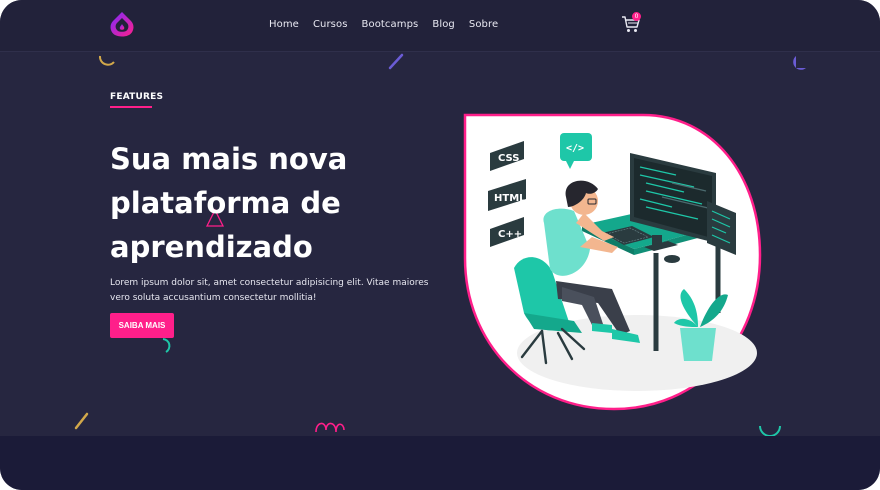  What do you see at coordinates (131, 107) in the screenshot?
I see `eyebrow-underline` at bounding box center [131, 107].